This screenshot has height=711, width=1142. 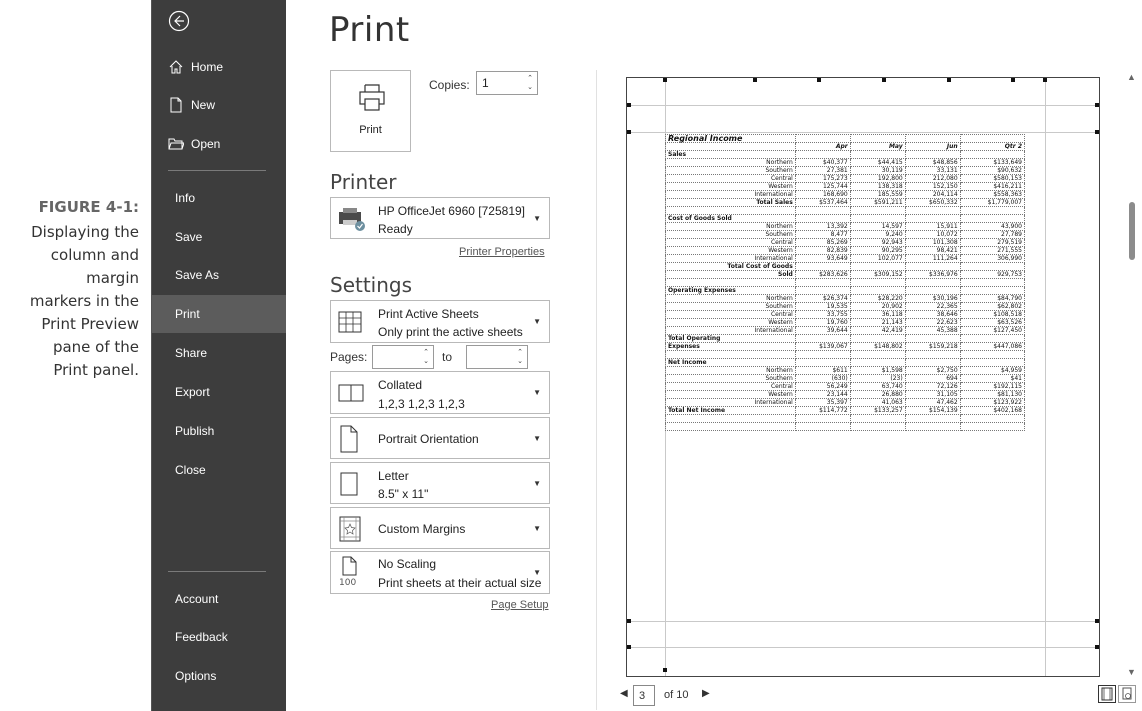 What do you see at coordinates (497, 357) in the screenshot?
I see `pages-to-input: ⌃ ⌄` at bounding box center [497, 357].